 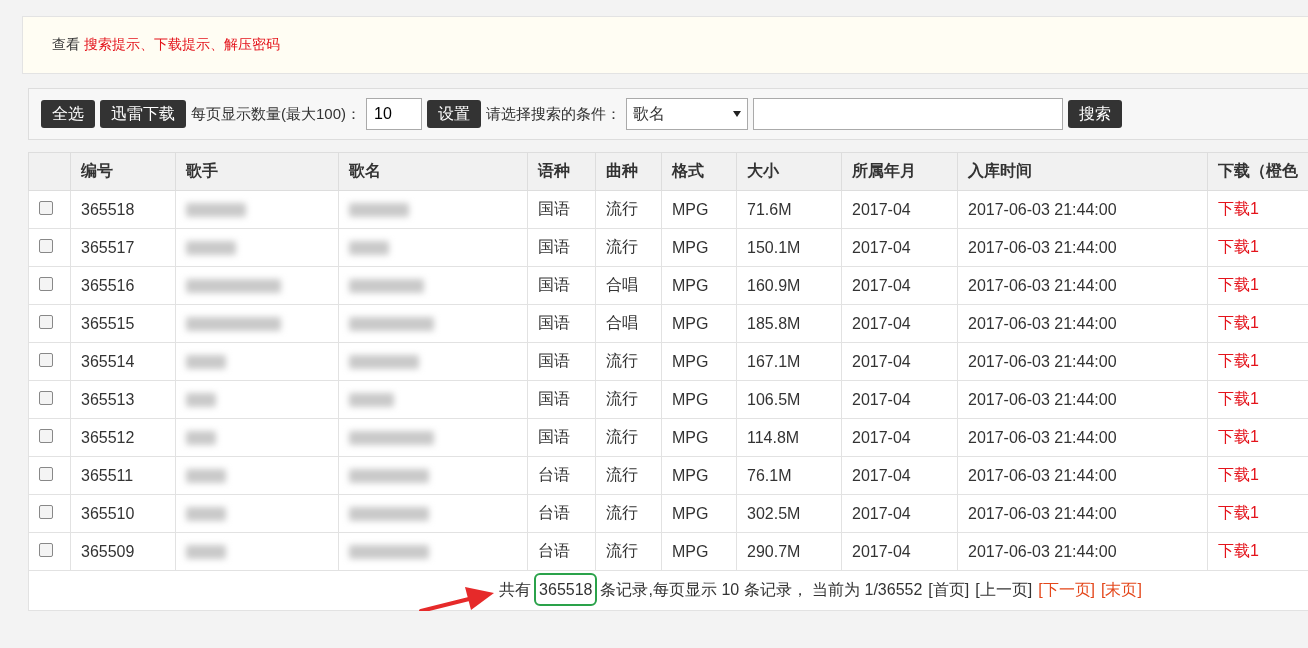 What do you see at coordinates (789, 171) in the screenshot?
I see `column-header: 大小` at bounding box center [789, 171].